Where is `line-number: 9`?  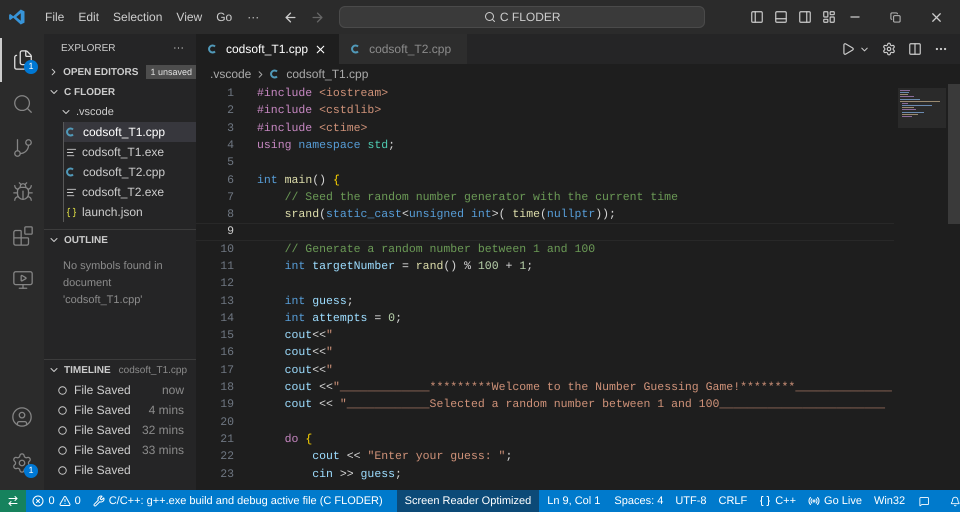
line-number: 9 is located at coordinates (230, 232).